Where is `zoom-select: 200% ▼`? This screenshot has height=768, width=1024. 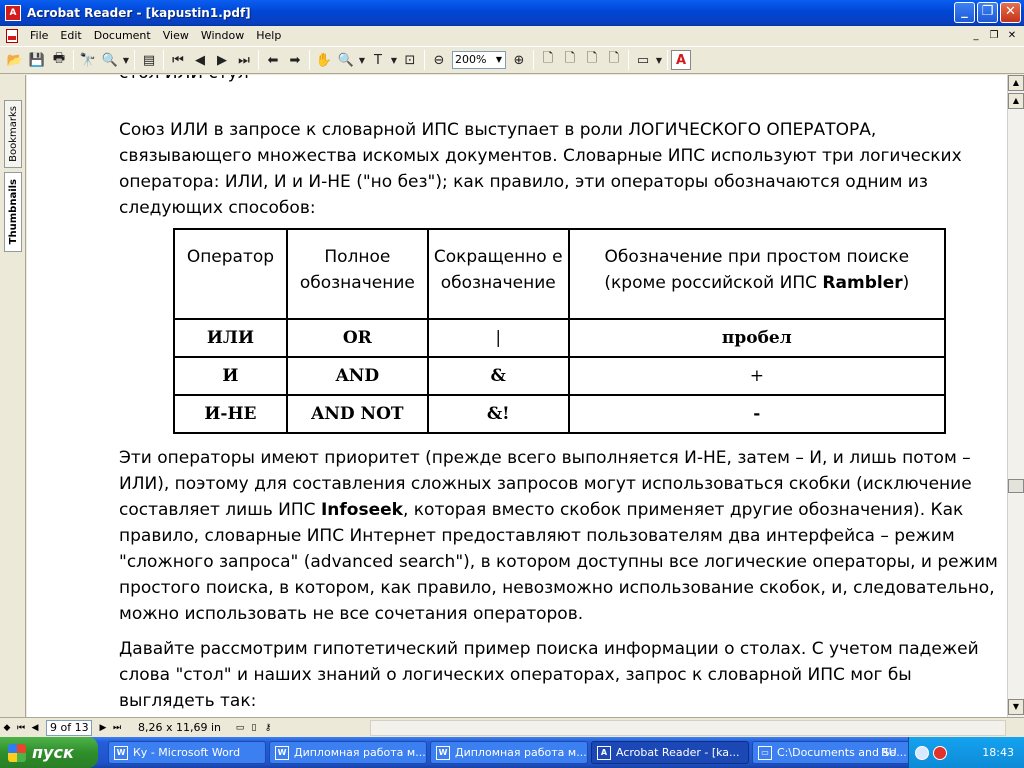 zoom-select: 200% ▼ is located at coordinates (479, 60).